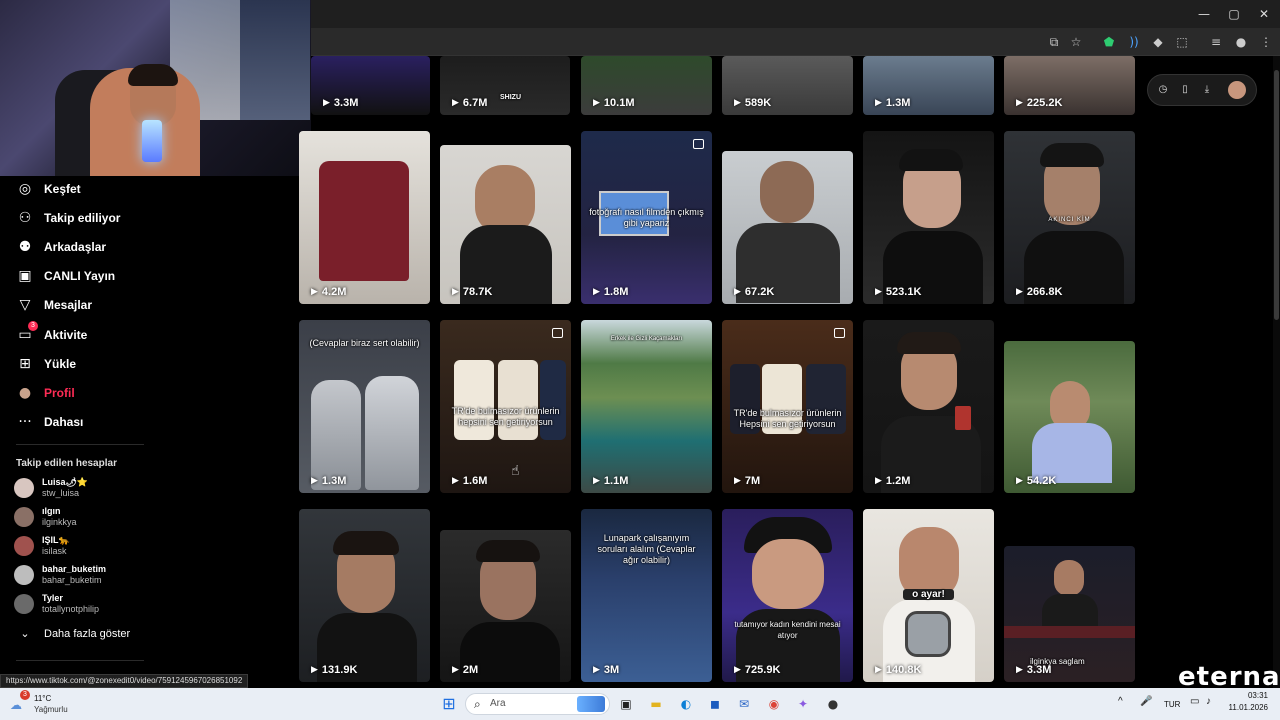 The width and height of the screenshot is (1280, 720). What do you see at coordinates (1146, 701) in the screenshot?
I see `microphone-icon: 🎤` at bounding box center [1146, 701].